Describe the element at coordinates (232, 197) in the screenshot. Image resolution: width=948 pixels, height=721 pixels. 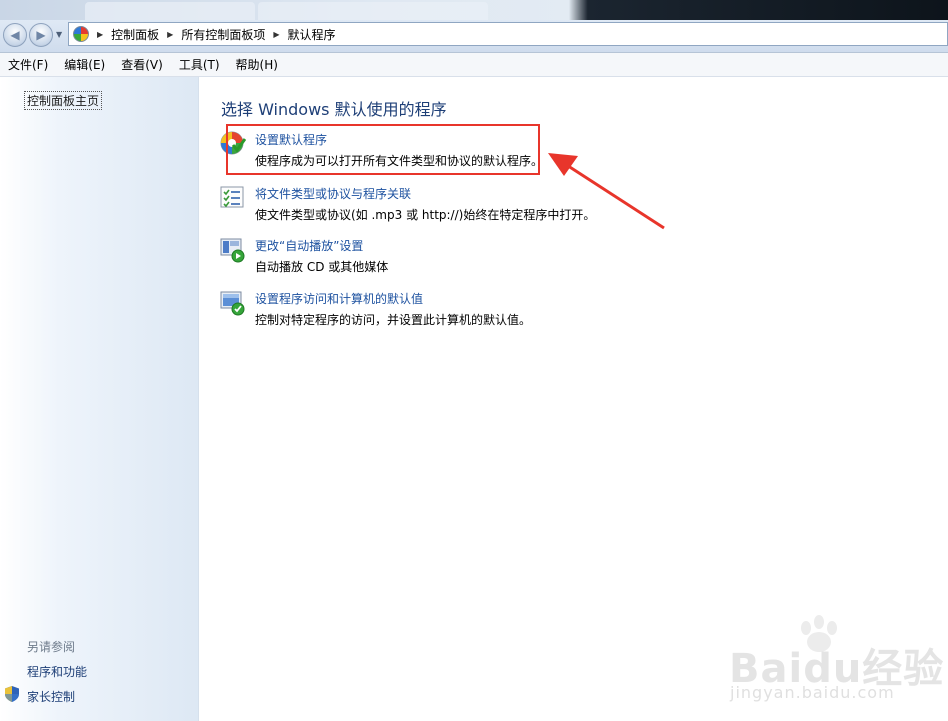
I see `file-association-icon` at that location.